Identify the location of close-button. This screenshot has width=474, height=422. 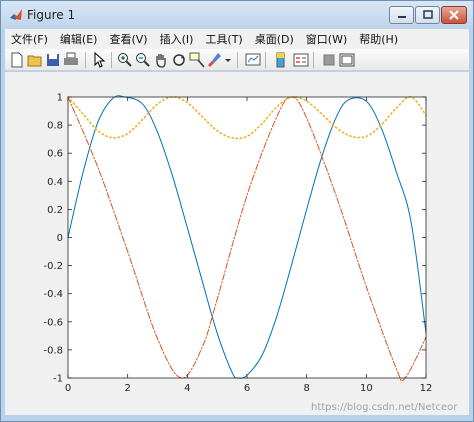
(454, 15).